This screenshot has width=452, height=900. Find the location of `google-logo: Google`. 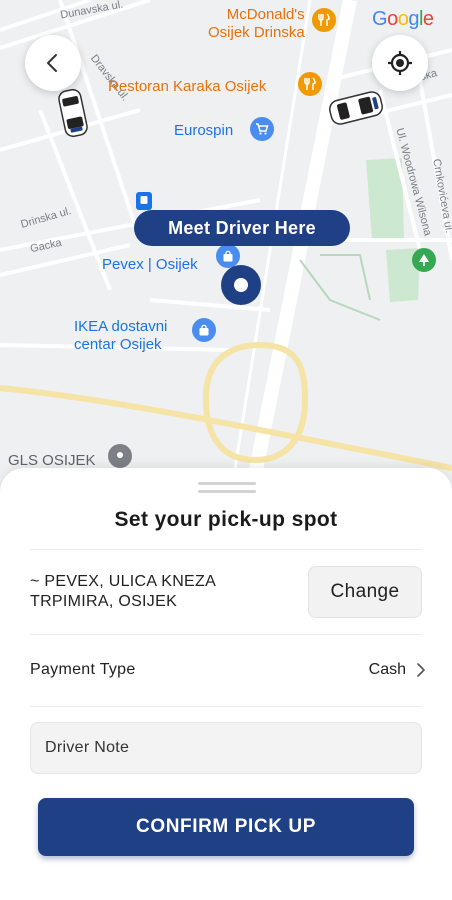

google-logo: Google is located at coordinates (403, 19).